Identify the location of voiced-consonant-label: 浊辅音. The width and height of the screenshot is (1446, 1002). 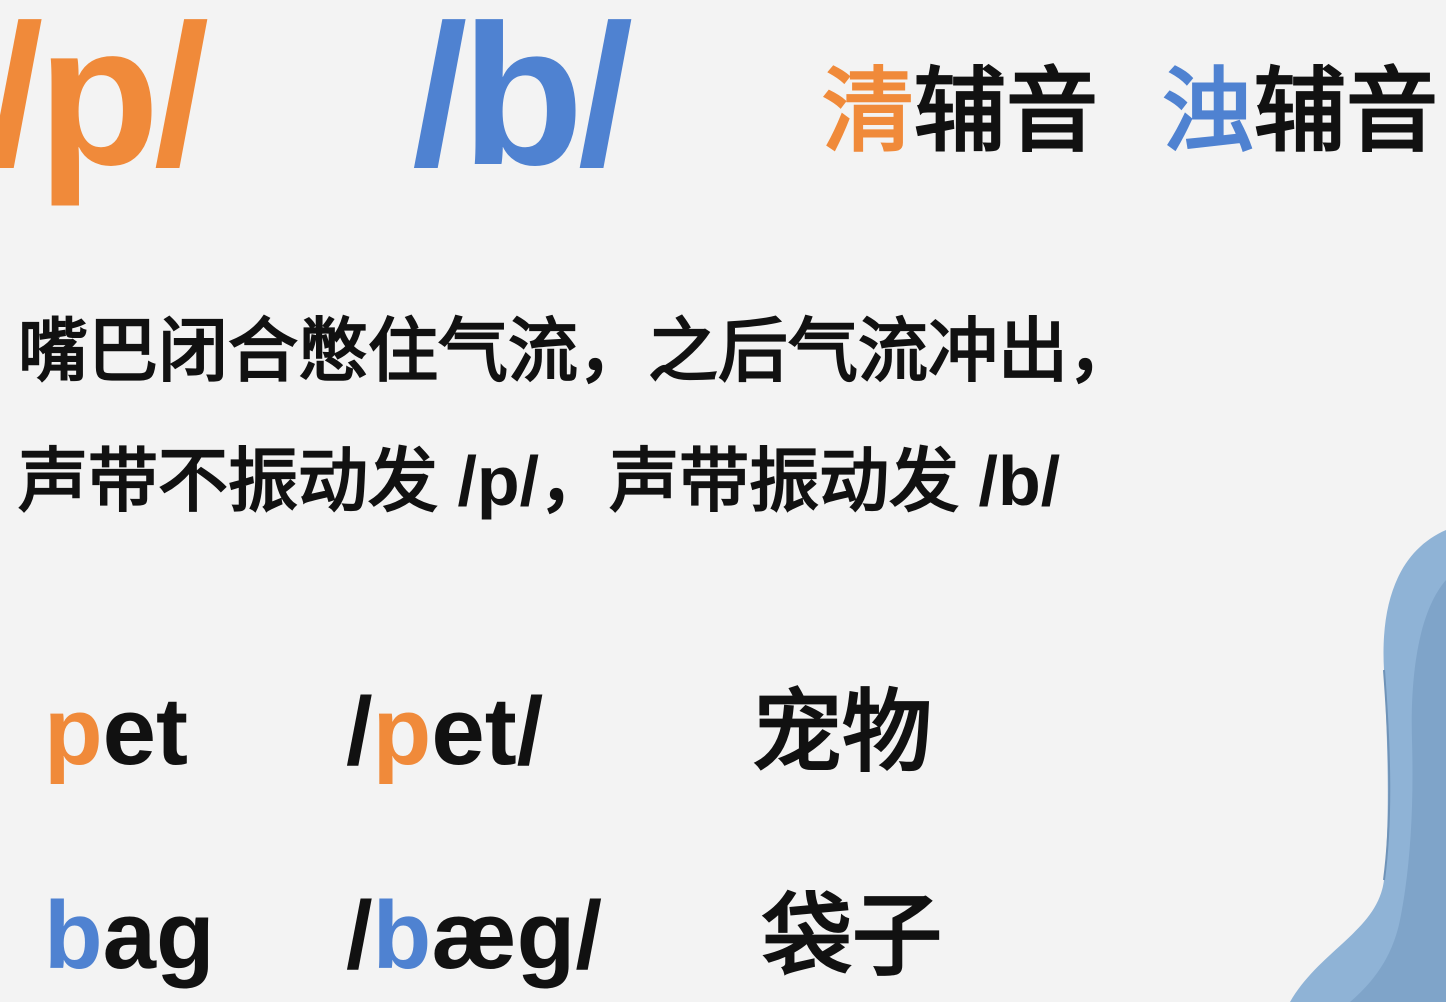
(1300, 112).